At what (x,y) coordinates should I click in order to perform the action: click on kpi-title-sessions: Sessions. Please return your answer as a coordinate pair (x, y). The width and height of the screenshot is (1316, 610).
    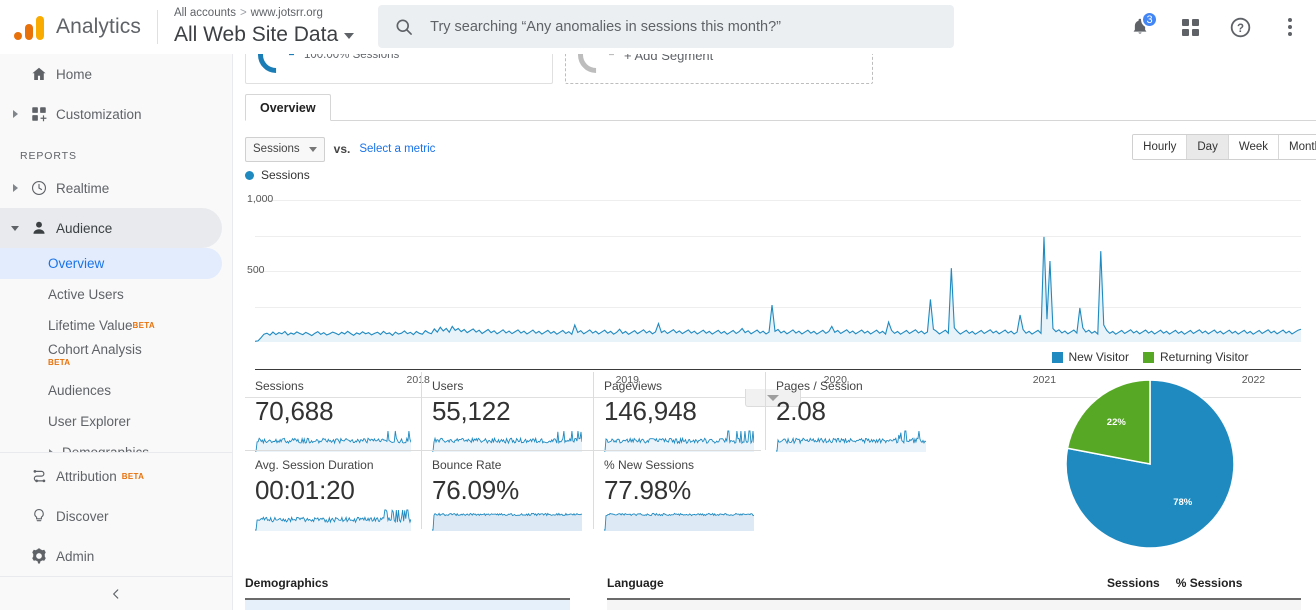
    Looking at the image, I should click on (279, 386).